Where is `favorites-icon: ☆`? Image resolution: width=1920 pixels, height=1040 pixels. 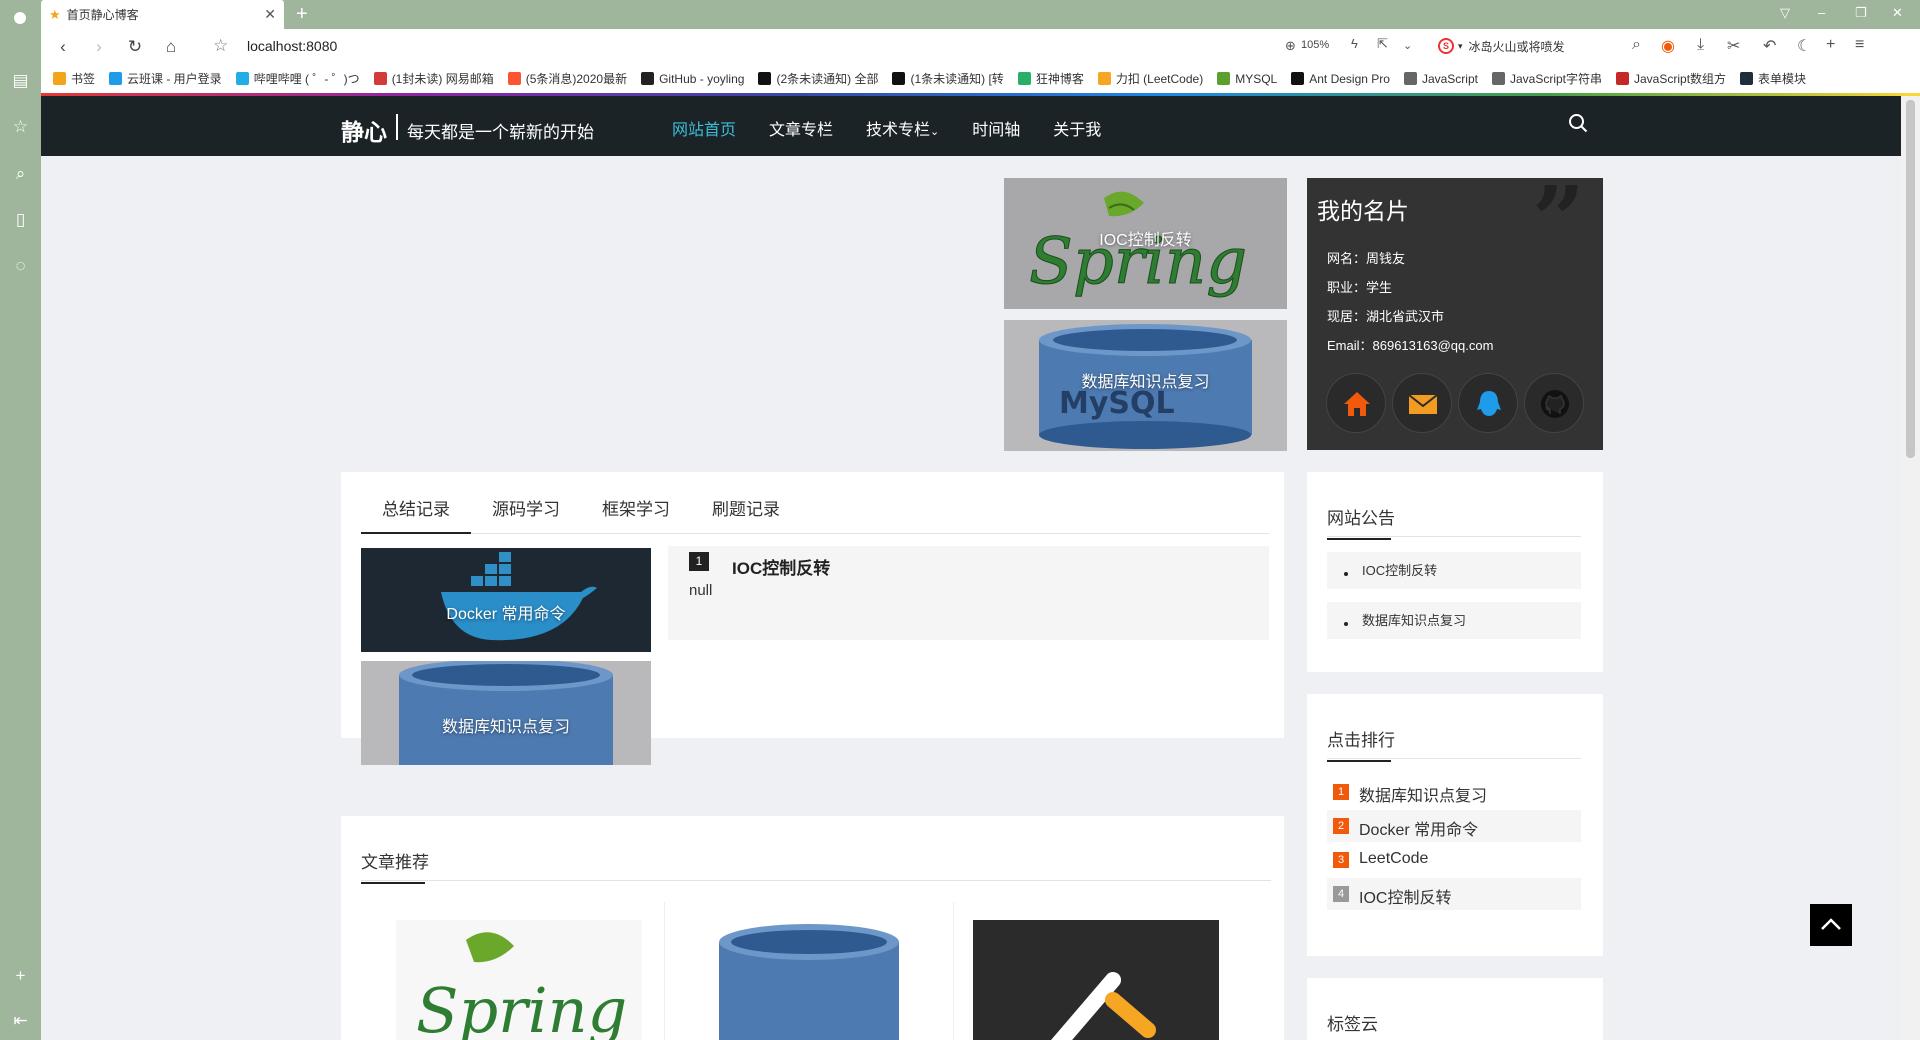 favorites-icon: ☆ is located at coordinates (20, 127).